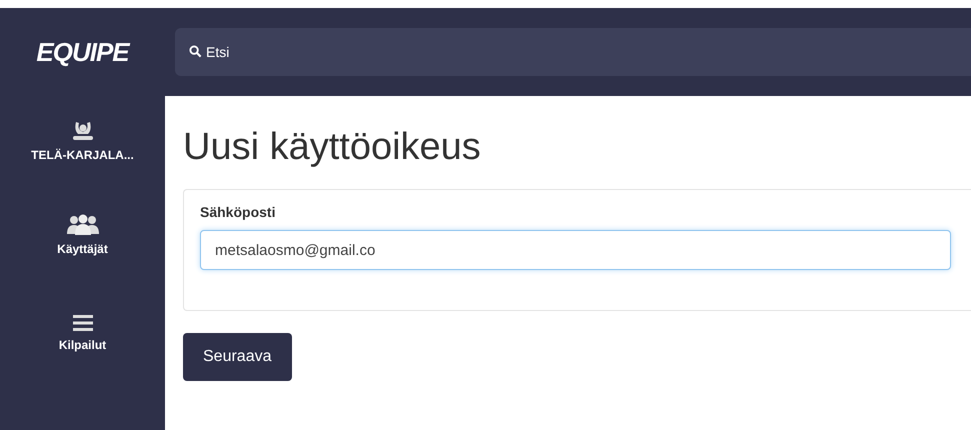 This screenshot has width=971, height=430. Describe the element at coordinates (332, 147) in the screenshot. I see `page-title: Uusi käyttöoikeus` at that location.